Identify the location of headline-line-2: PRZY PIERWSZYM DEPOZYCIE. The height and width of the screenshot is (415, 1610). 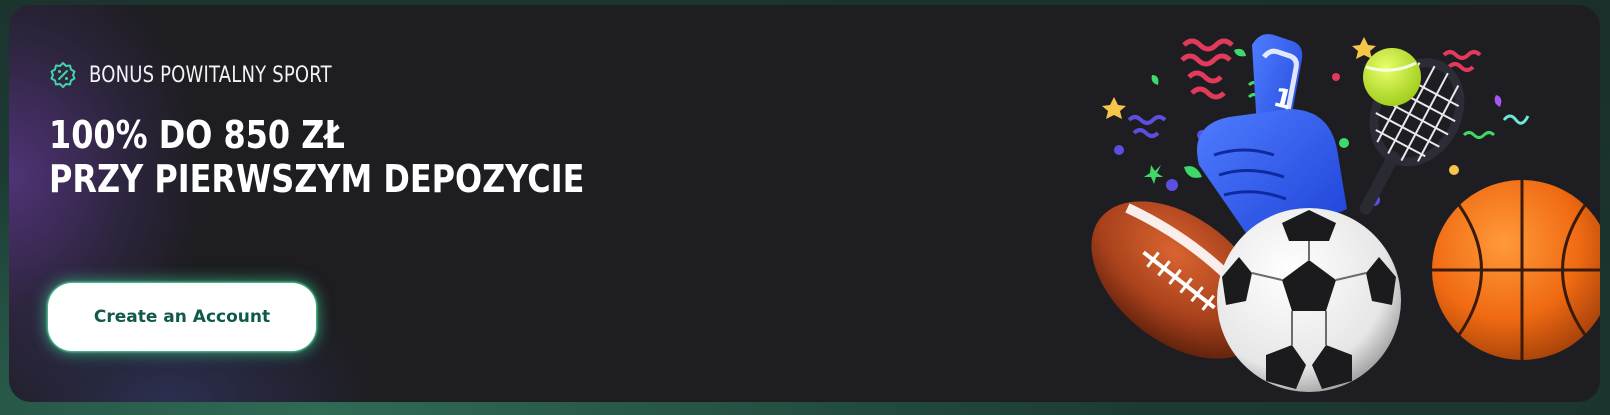
(317, 179).